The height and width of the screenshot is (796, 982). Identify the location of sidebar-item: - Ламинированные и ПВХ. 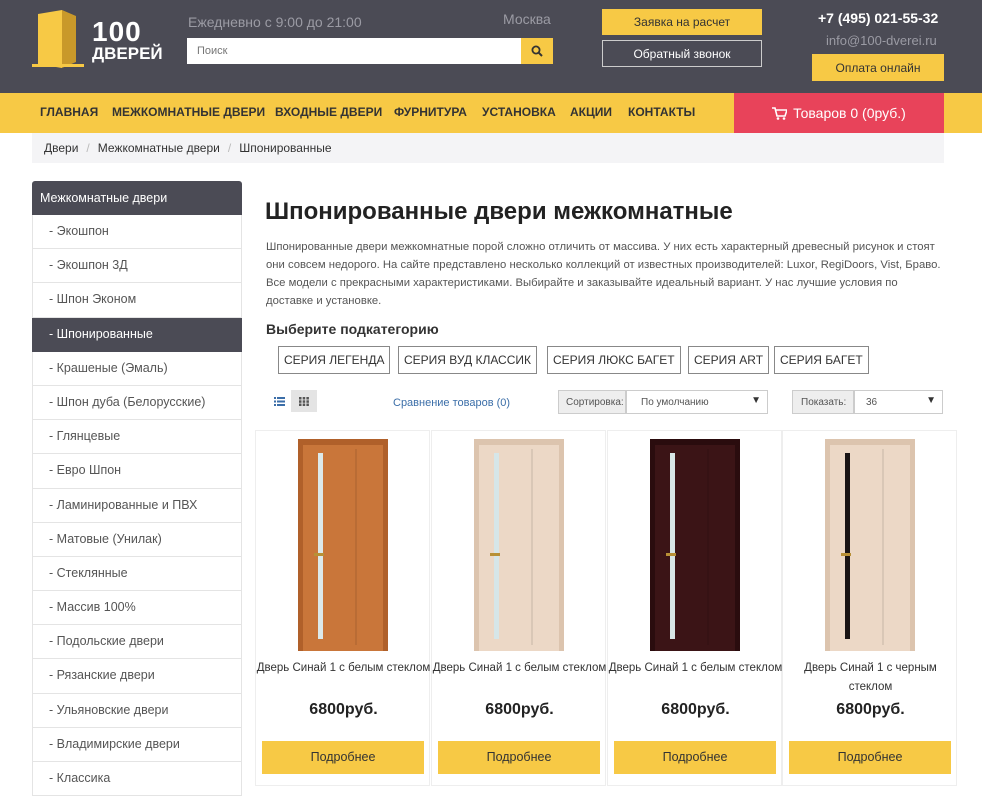
(137, 505).